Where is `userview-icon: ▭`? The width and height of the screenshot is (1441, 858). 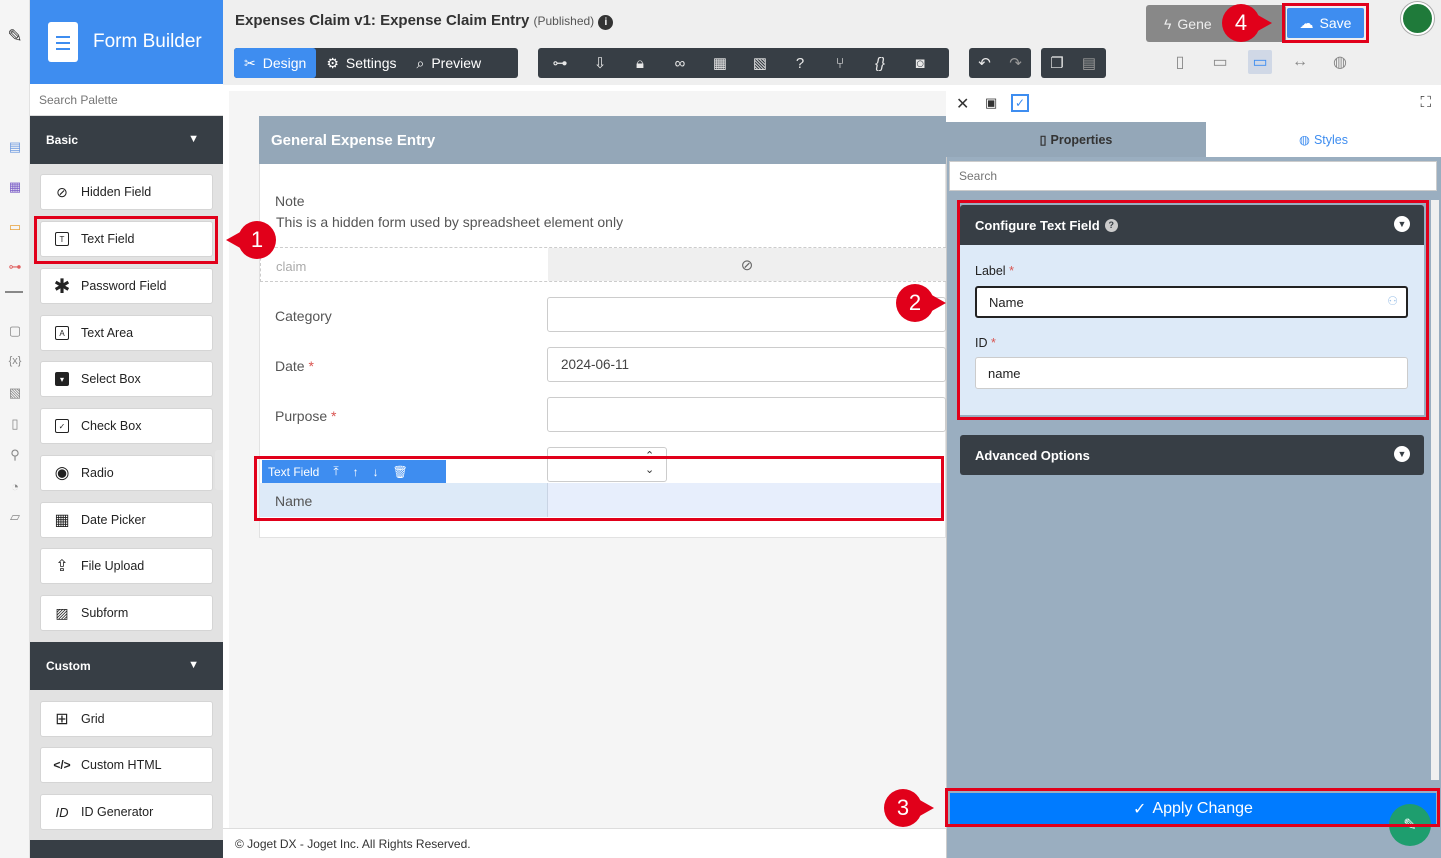 userview-icon: ▭ is located at coordinates (15, 227).